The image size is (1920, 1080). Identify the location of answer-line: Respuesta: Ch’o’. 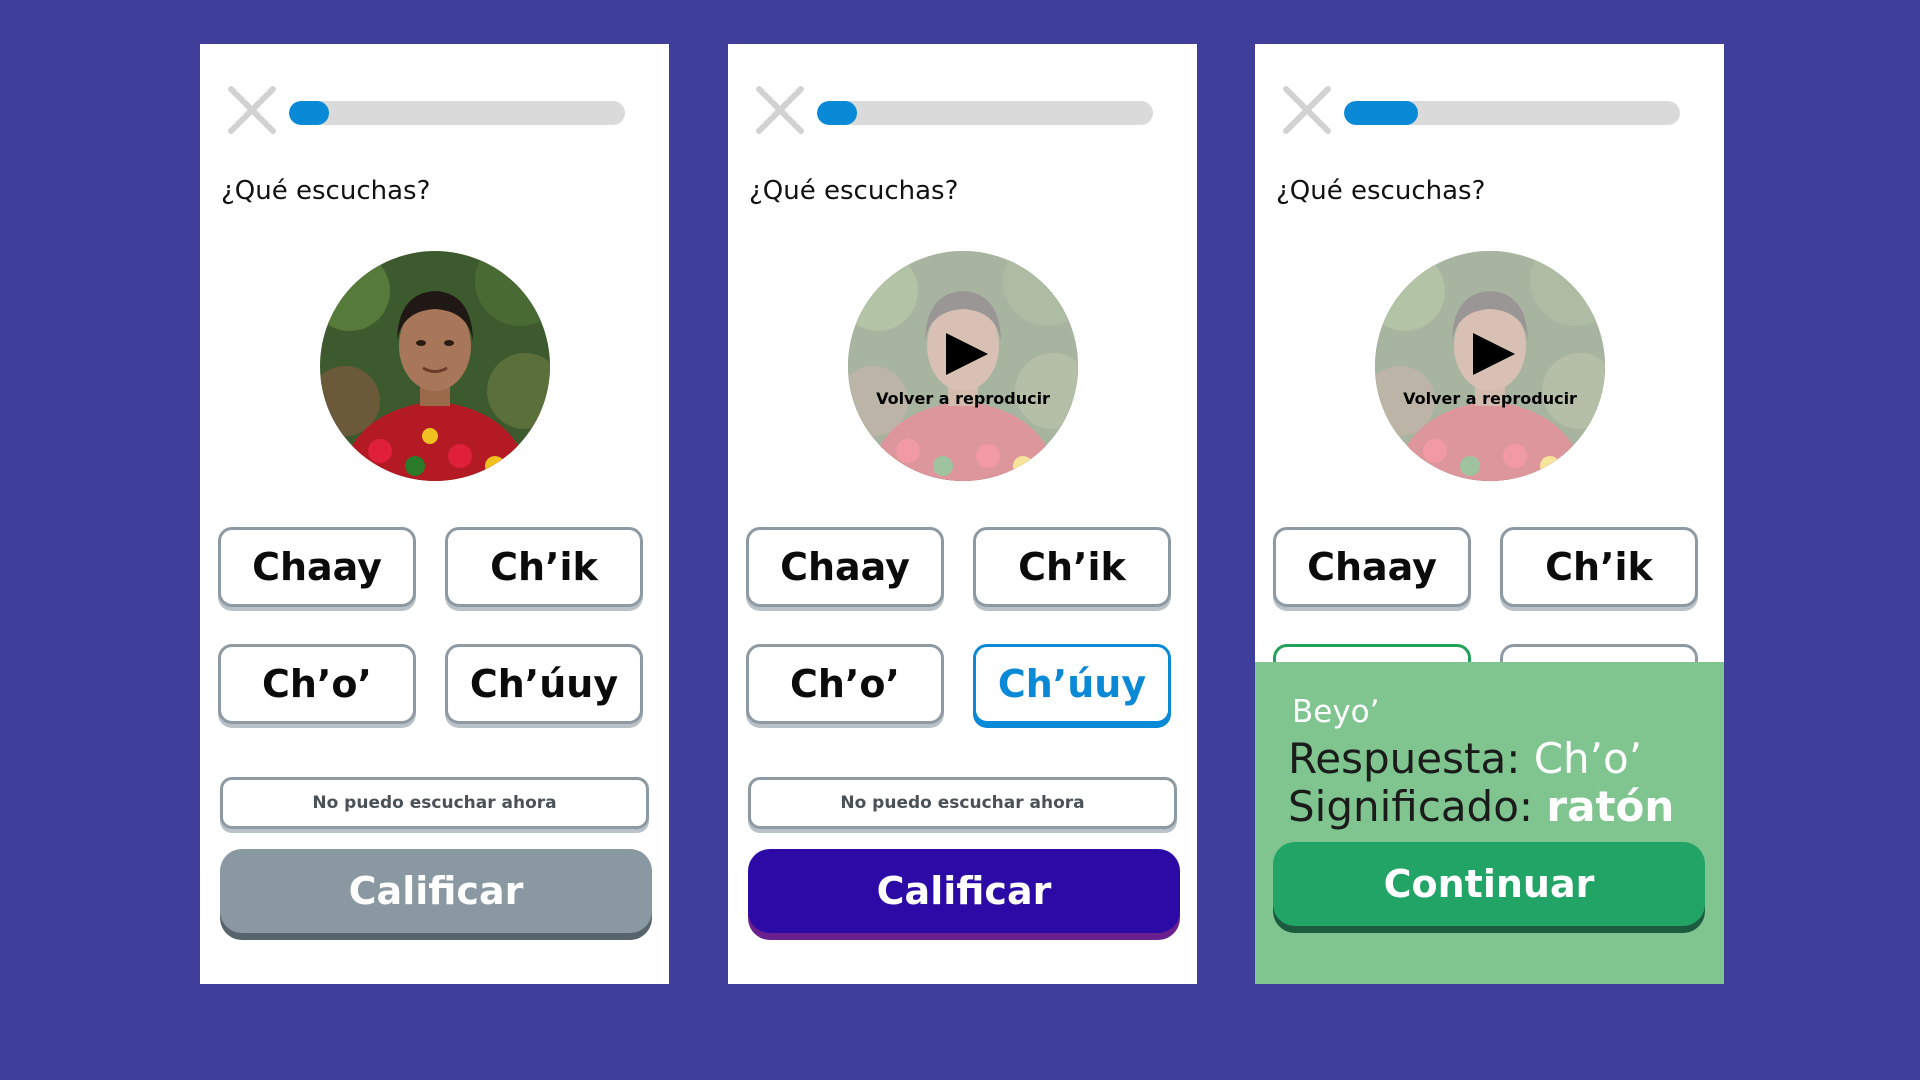
(1465, 758).